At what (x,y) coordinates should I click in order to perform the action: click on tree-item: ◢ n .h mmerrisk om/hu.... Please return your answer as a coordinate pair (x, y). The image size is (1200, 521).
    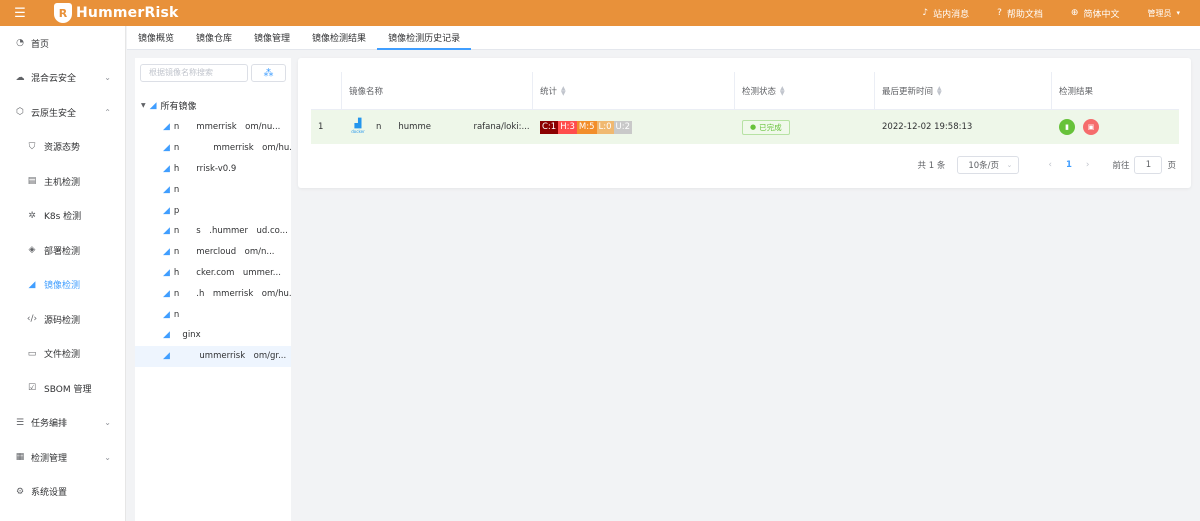
    Looking at the image, I should click on (213, 293).